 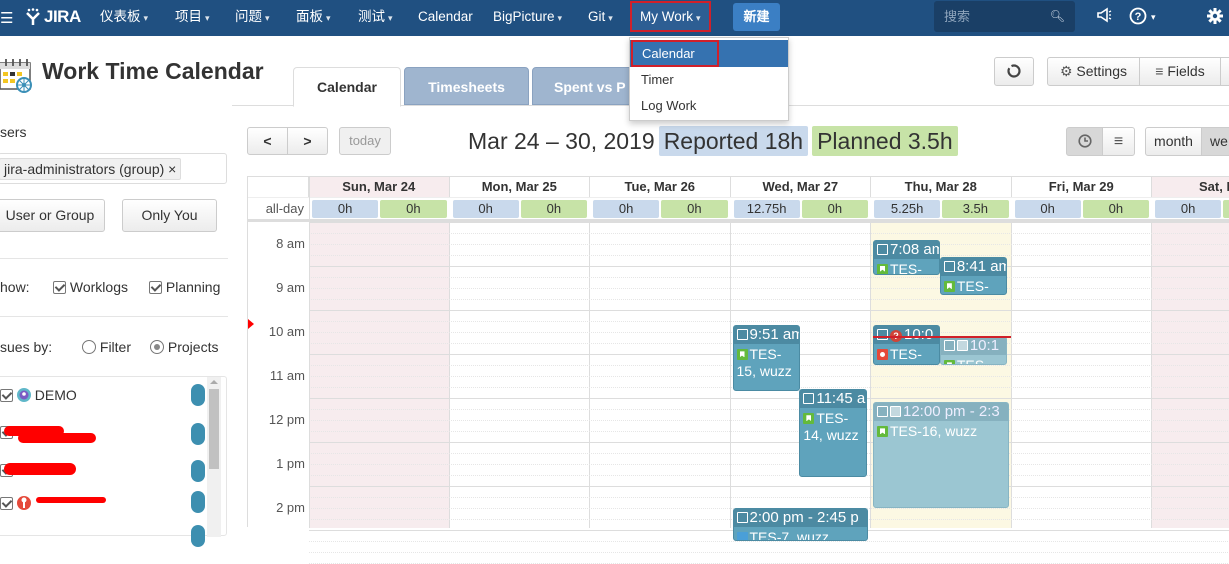 What do you see at coordinates (951, 412) in the screenshot?
I see `event-time-text: 12:00 pm - 2:3` at bounding box center [951, 412].